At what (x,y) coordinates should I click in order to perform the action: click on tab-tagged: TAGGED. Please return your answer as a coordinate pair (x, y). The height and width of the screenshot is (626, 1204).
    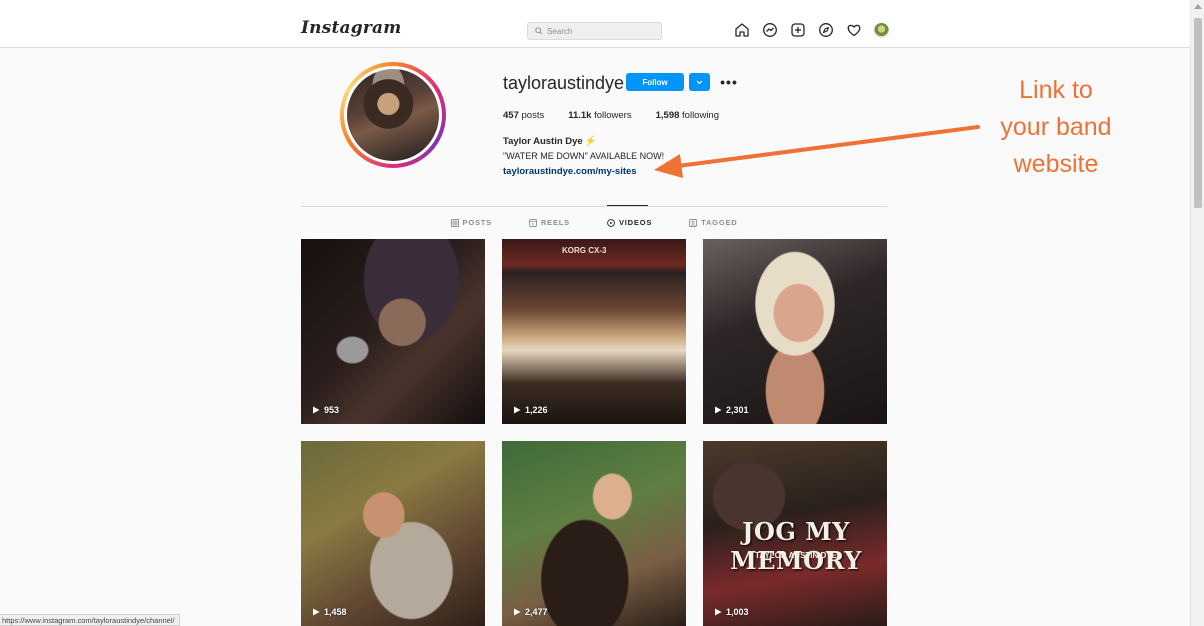
    Looking at the image, I should click on (713, 222).